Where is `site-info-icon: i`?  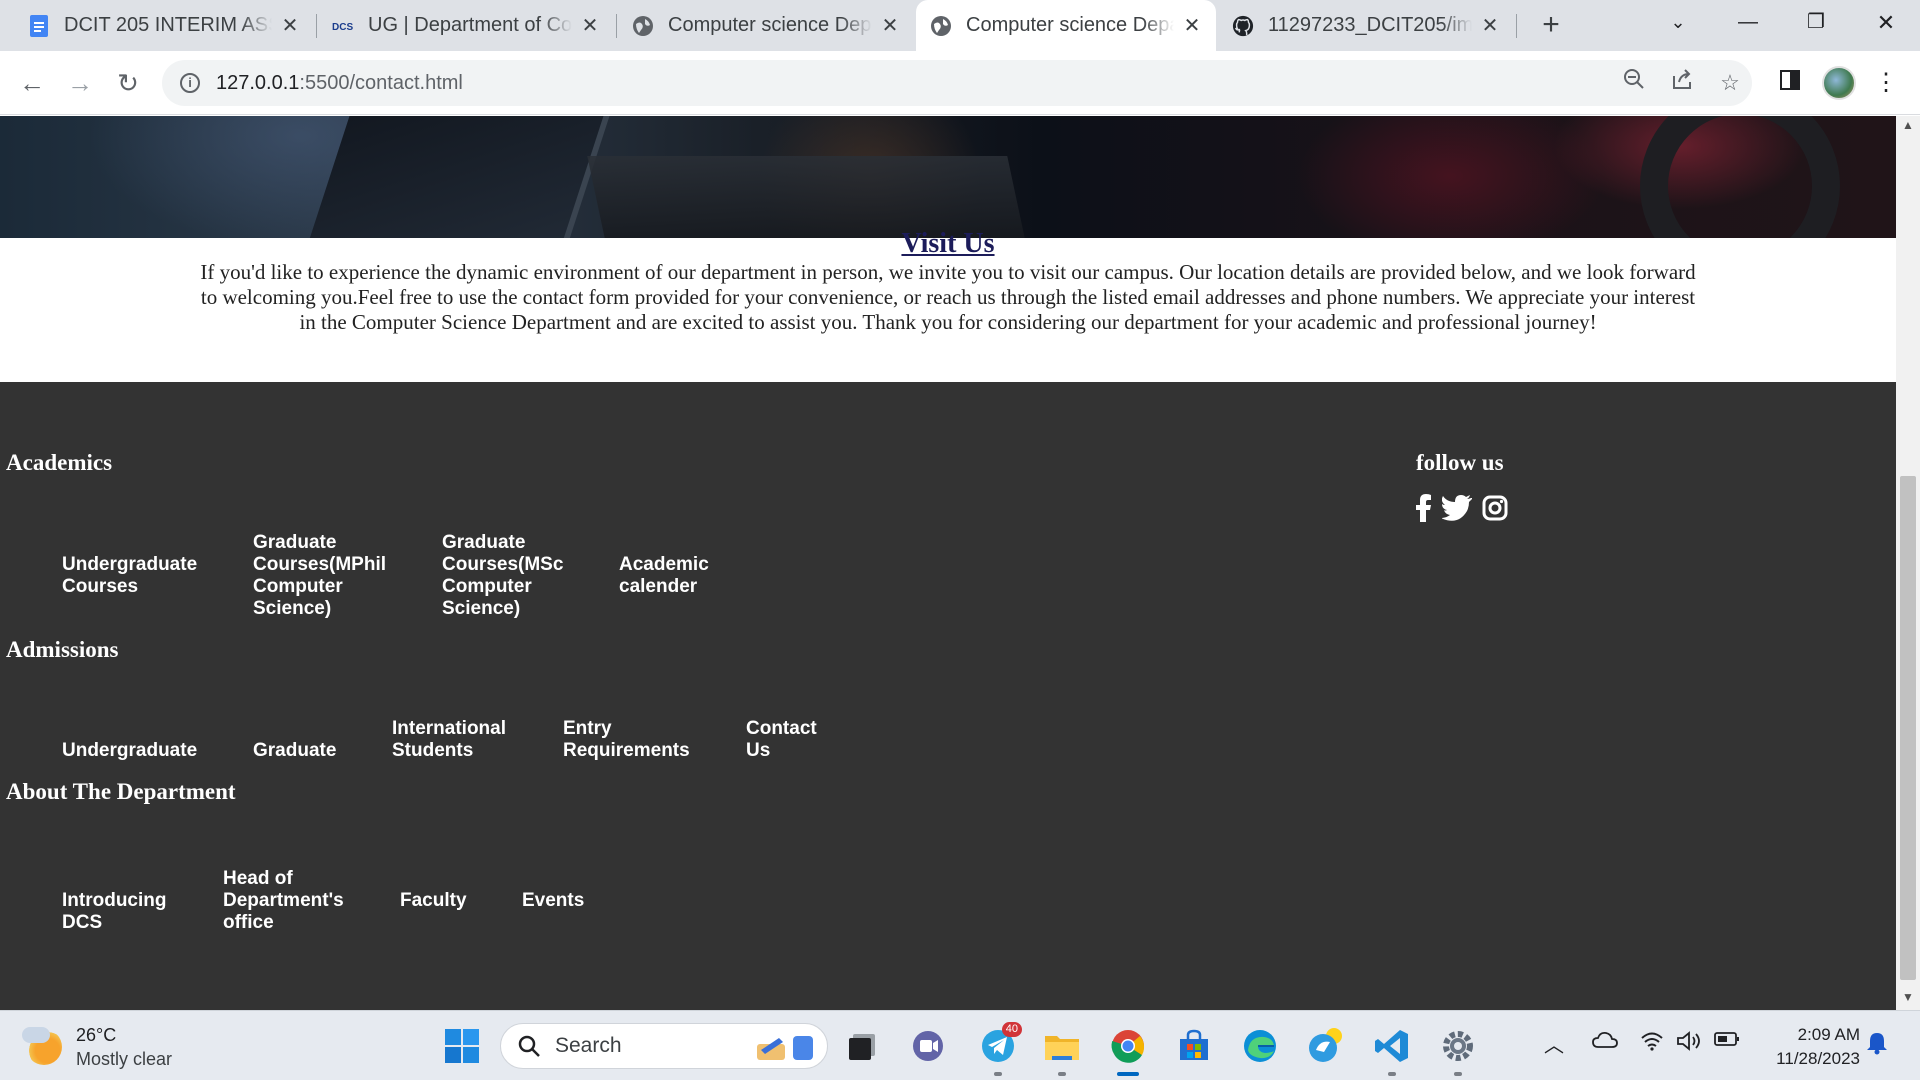 site-info-icon: i is located at coordinates (190, 83).